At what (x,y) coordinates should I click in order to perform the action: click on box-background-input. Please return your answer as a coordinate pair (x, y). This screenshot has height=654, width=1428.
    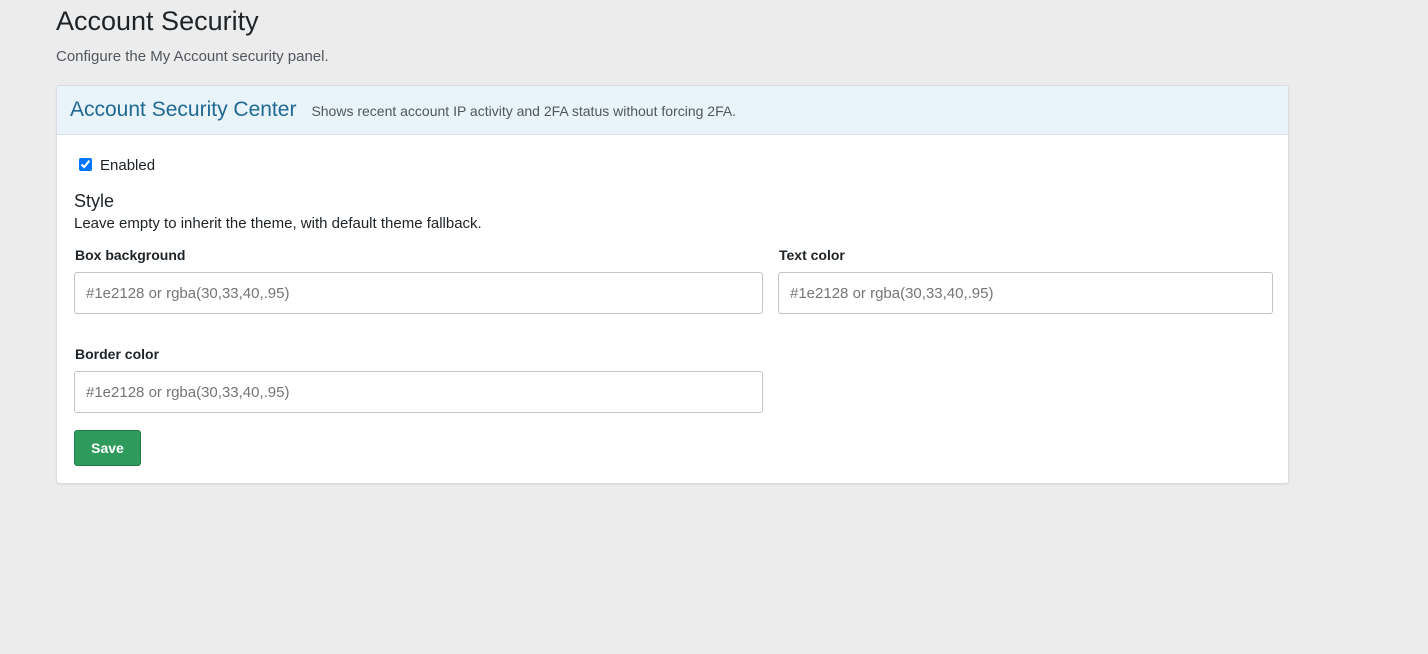
    Looking at the image, I should click on (418, 293).